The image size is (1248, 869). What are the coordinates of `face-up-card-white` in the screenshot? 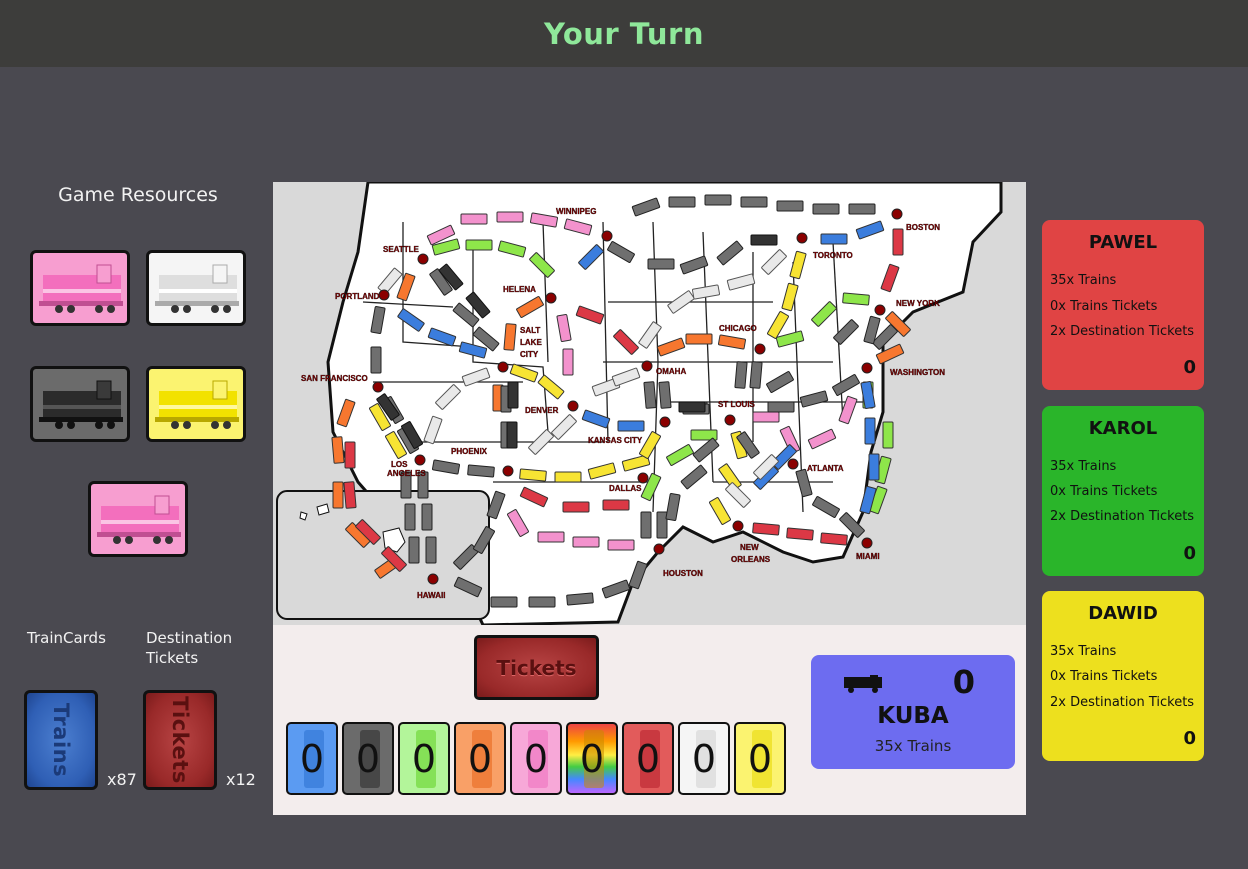 It's located at (196, 288).